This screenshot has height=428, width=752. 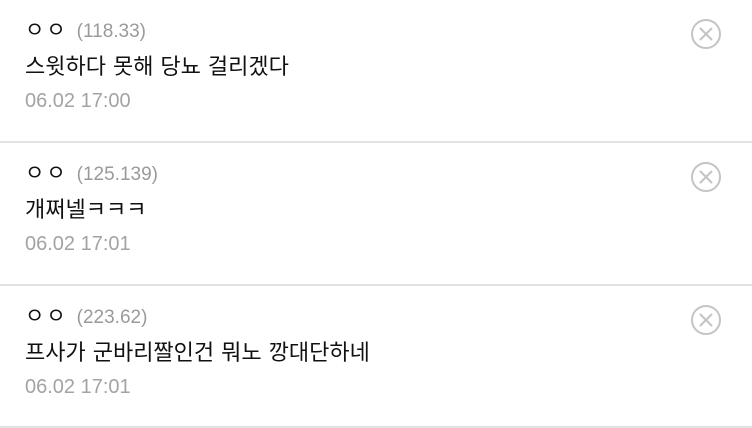 I want to click on comment-ip: (223.62), so click(x=112, y=317).